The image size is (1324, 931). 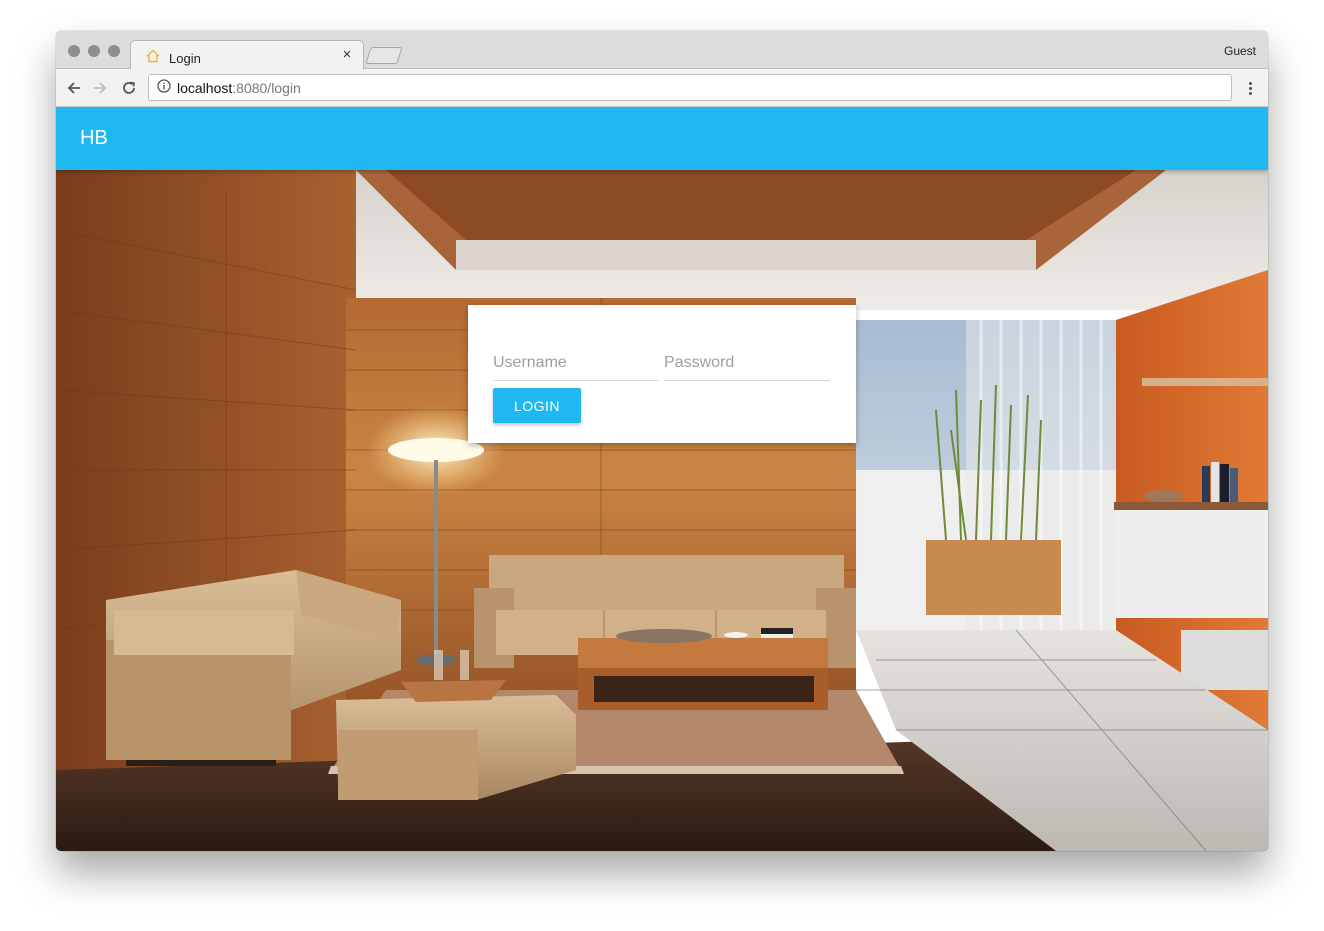 What do you see at coordinates (153, 58) in the screenshot?
I see `home-favicon-icon` at bounding box center [153, 58].